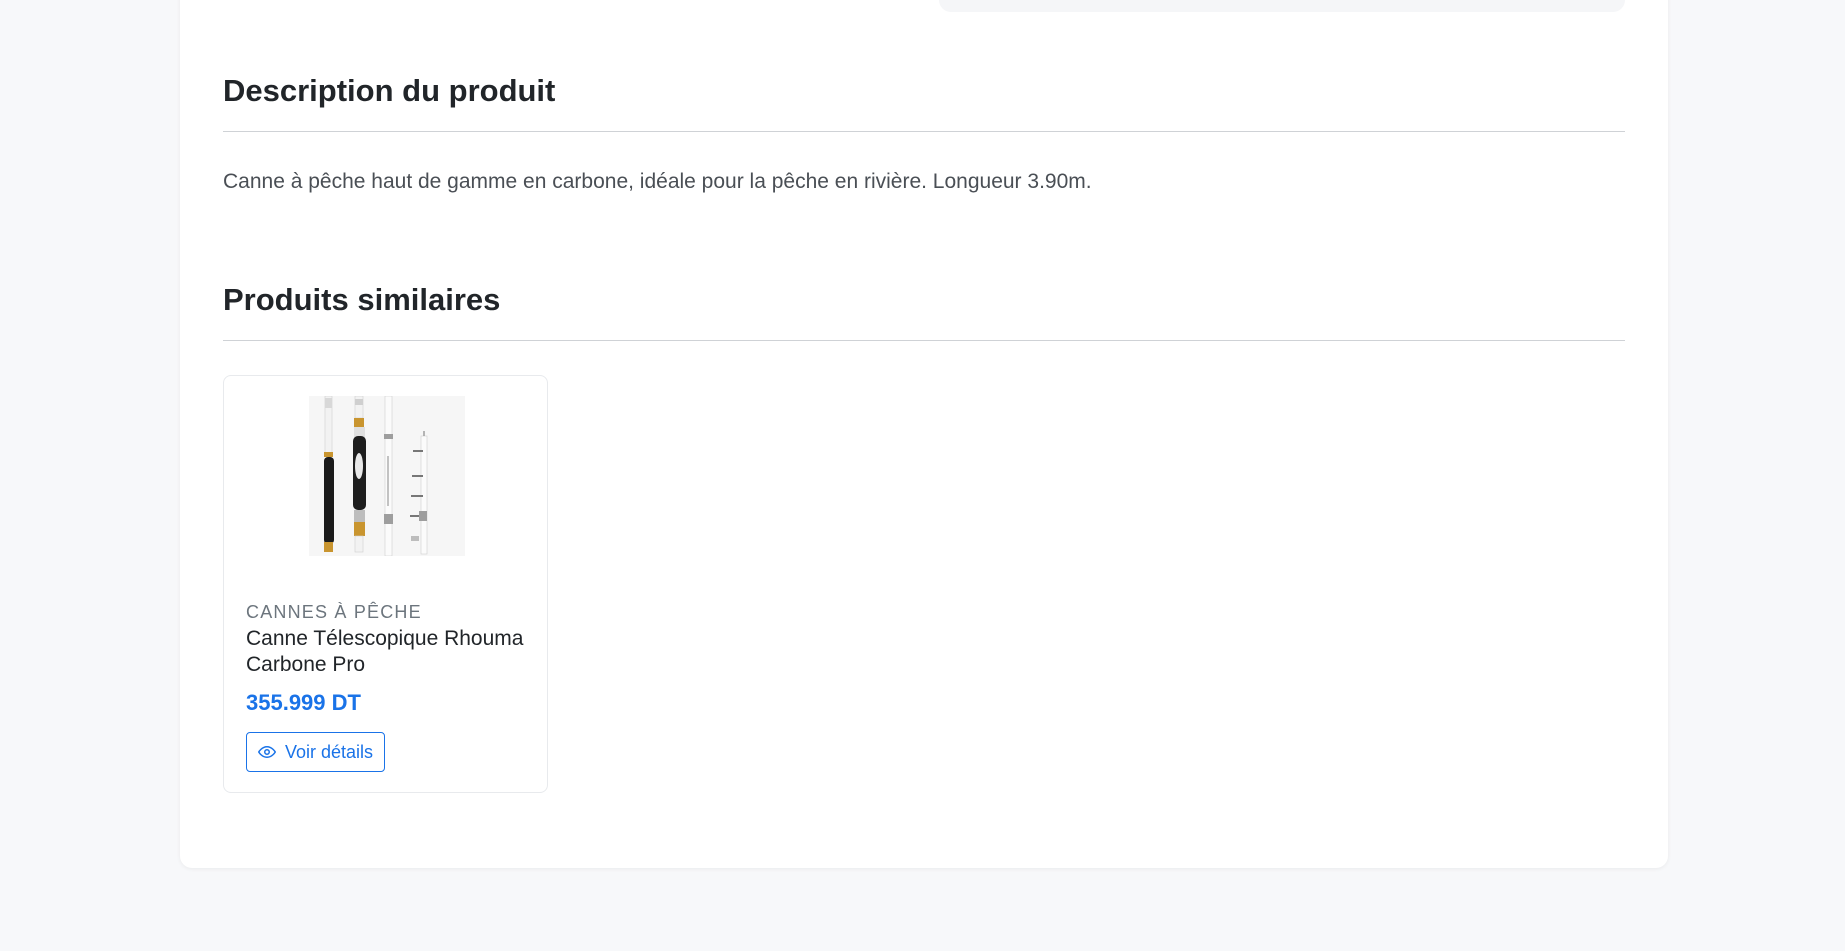  Describe the element at coordinates (267, 752) in the screenshot. I see `eye-icon` at that location.